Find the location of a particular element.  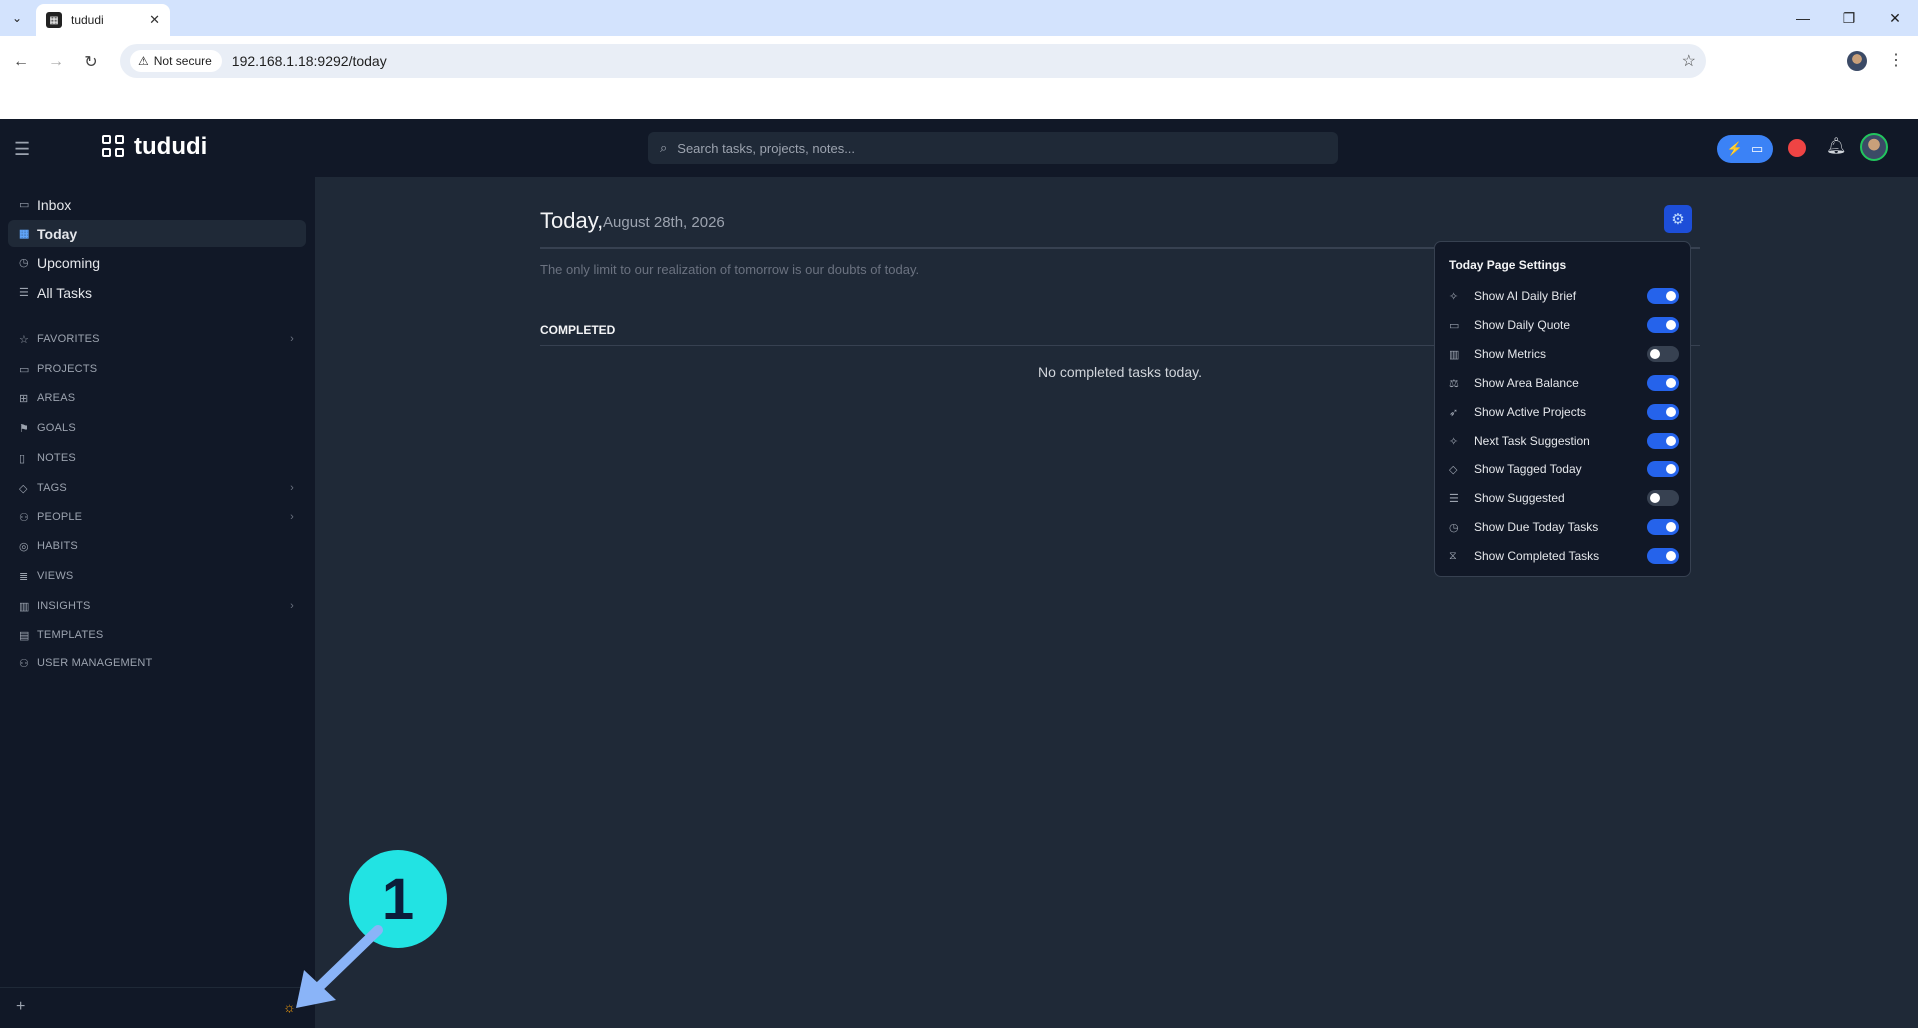

sidebar-item-projects: ▭ PROJECTS is located at coordinates (157, 369).